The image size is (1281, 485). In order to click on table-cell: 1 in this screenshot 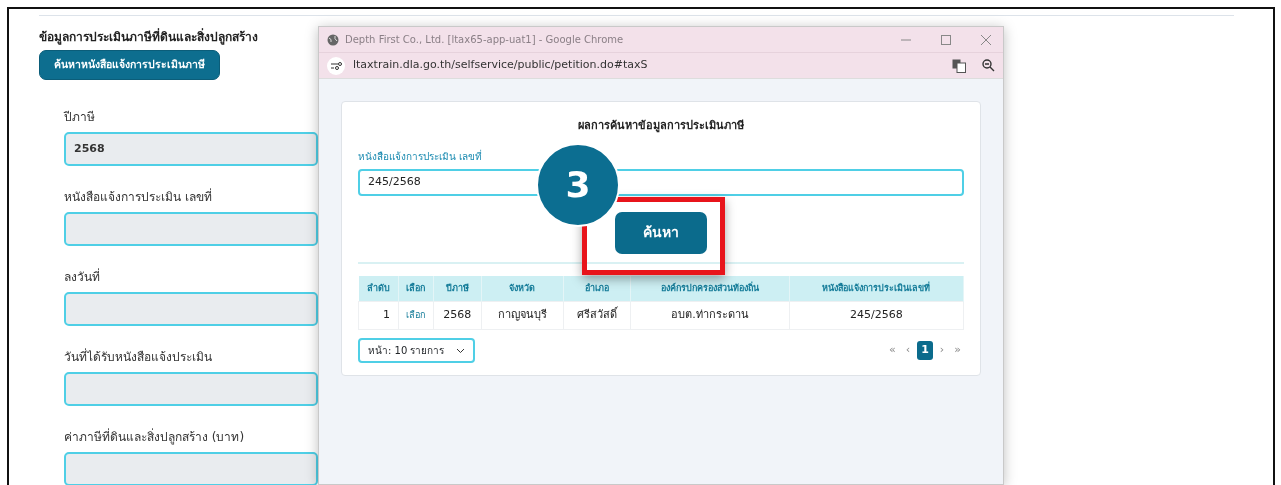, I will do `click(378, 315)`.